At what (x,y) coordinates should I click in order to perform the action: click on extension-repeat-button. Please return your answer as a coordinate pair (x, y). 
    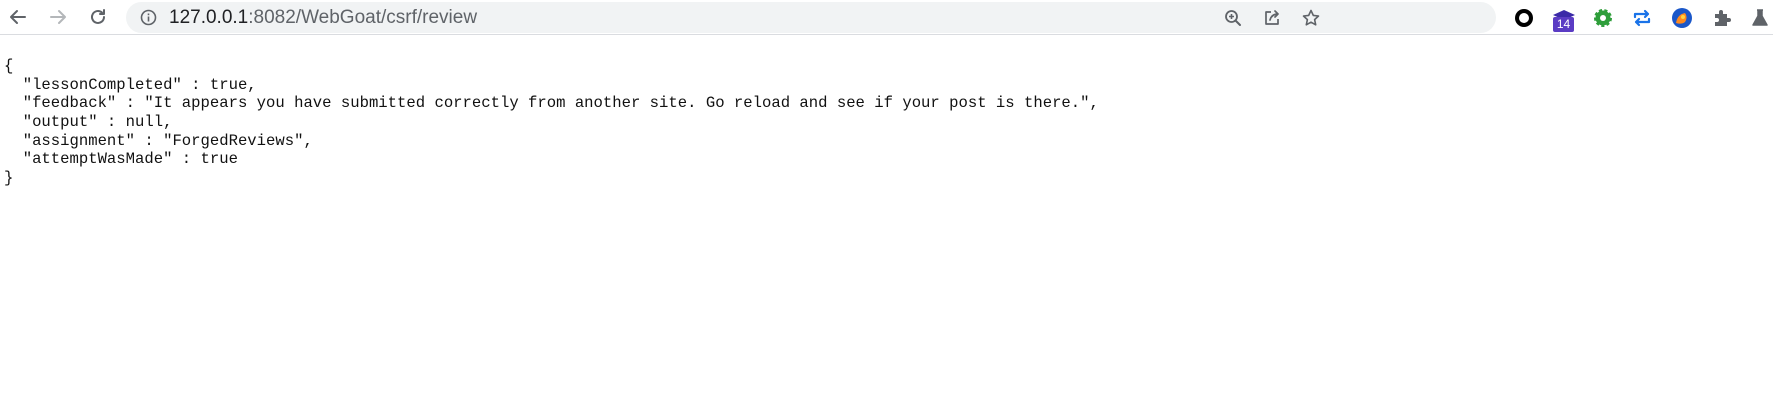
    Looking at the image, I should click on (1642, 18).